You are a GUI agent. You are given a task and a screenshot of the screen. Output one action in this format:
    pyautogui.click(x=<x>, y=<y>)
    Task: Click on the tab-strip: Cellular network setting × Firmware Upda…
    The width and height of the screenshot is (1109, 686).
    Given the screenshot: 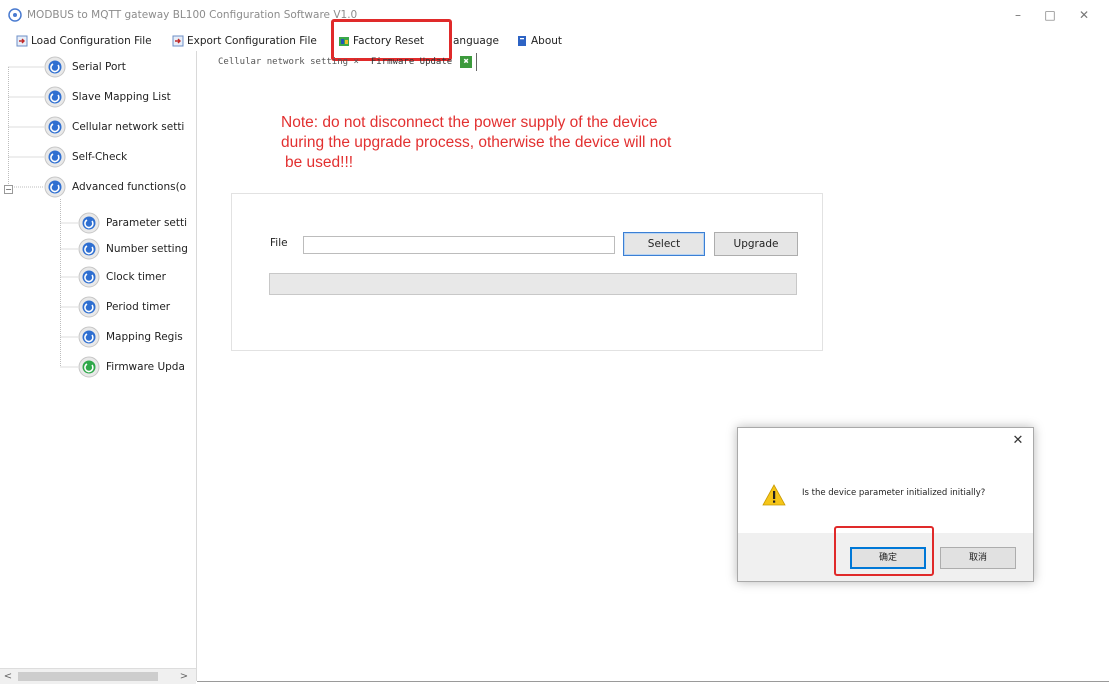 What is the action you would take?
    pyautogui.click(x=345, y=62)
    